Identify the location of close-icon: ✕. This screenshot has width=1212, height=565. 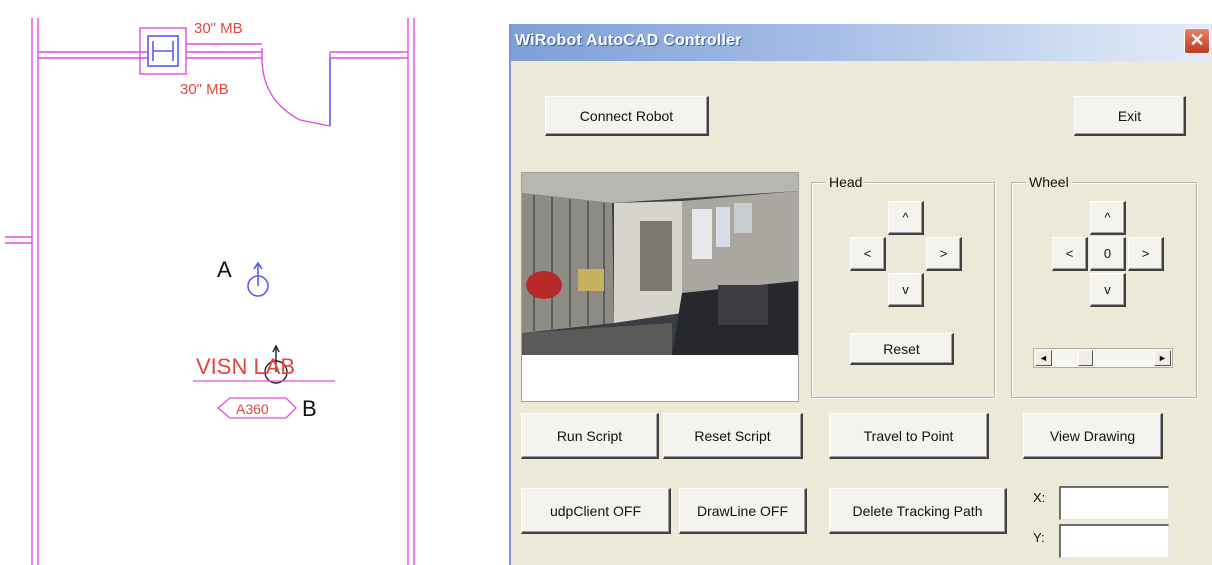
(1197, 40).